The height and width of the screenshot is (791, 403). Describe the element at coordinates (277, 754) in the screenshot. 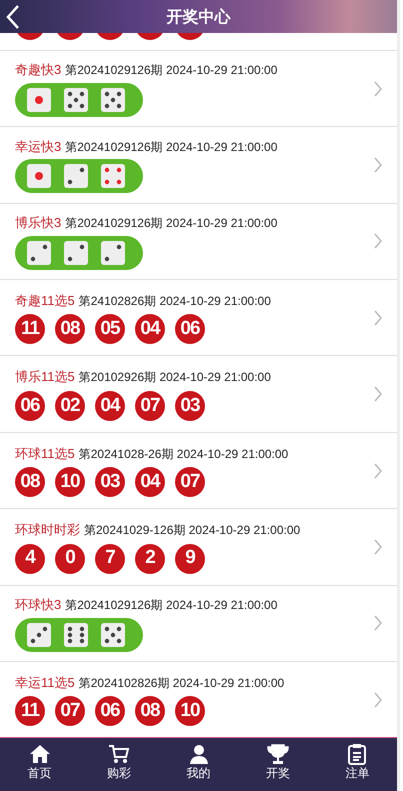

I see `trophy-icon` at that location.